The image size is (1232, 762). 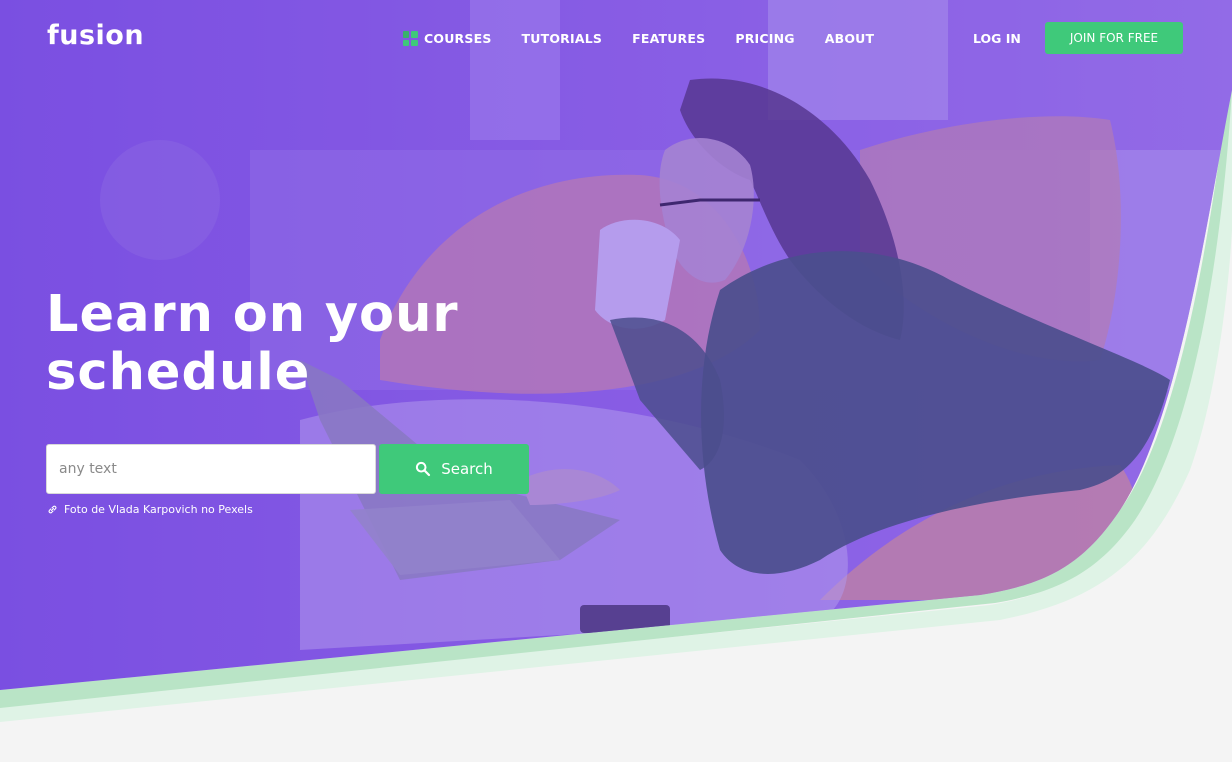 I want to click on photo-credit-link: Foto de Vlada Karpovich no Pexels, so click(x=150, y=509).